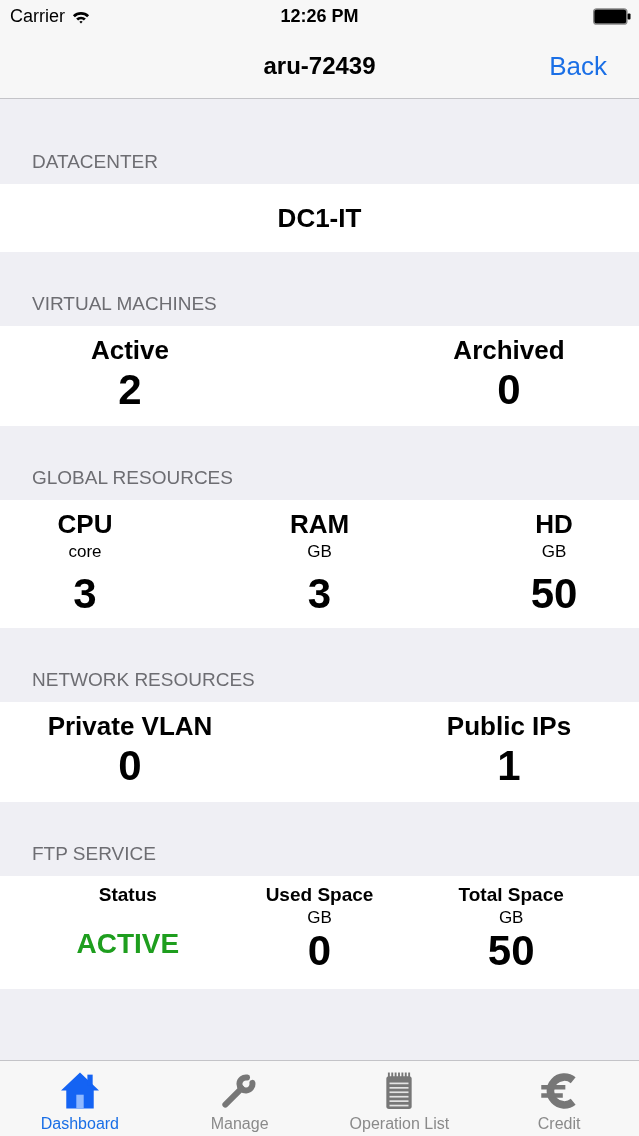  What do you see at coordinates (81, 16) in the screenshot?
I see `wifi-icon` at bounding box center [81, 16].